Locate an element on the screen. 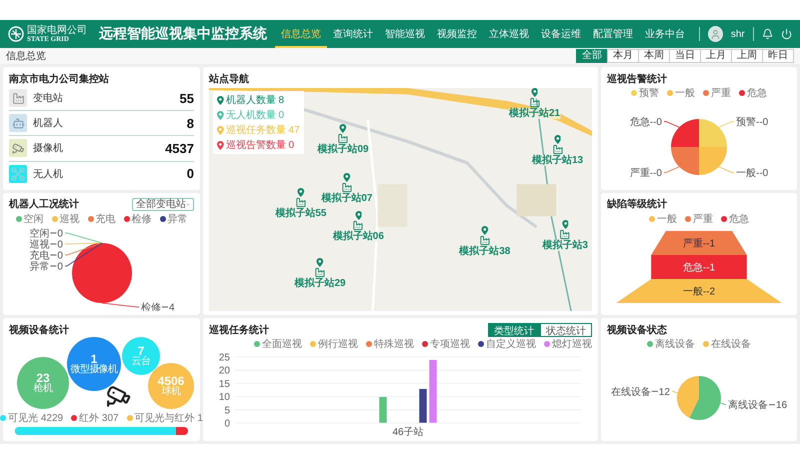  time-filter-tab: 本周 is located at coordinates (654, 56).